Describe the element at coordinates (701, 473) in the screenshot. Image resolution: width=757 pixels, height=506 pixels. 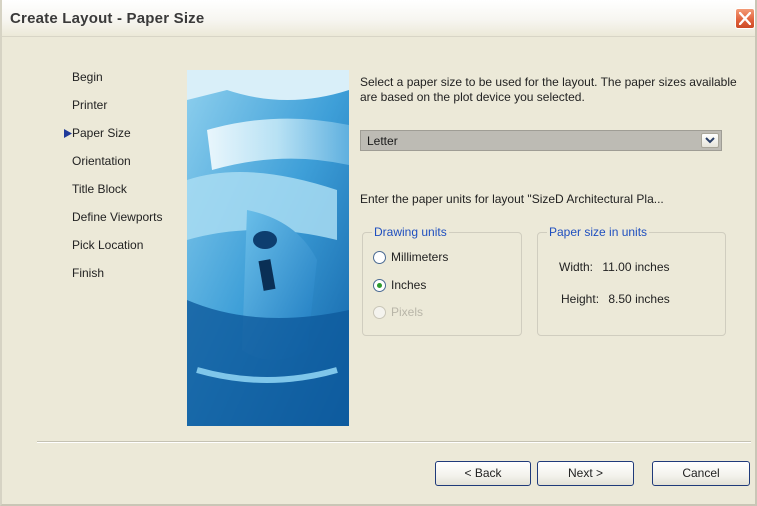
I see `cancel-button: Cancel` at that location.